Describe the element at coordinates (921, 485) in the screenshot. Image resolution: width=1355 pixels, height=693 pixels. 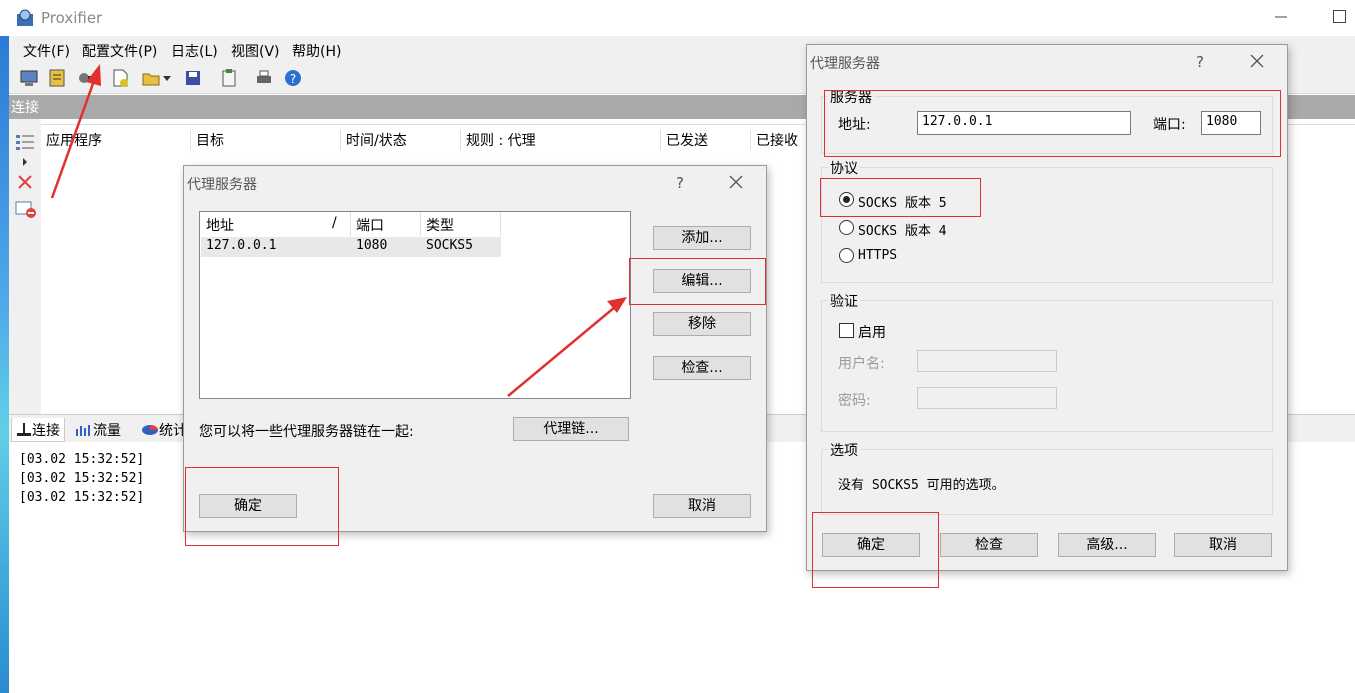
I see `options-text: 没有 SOCKS5 可用的选项。` at that location.